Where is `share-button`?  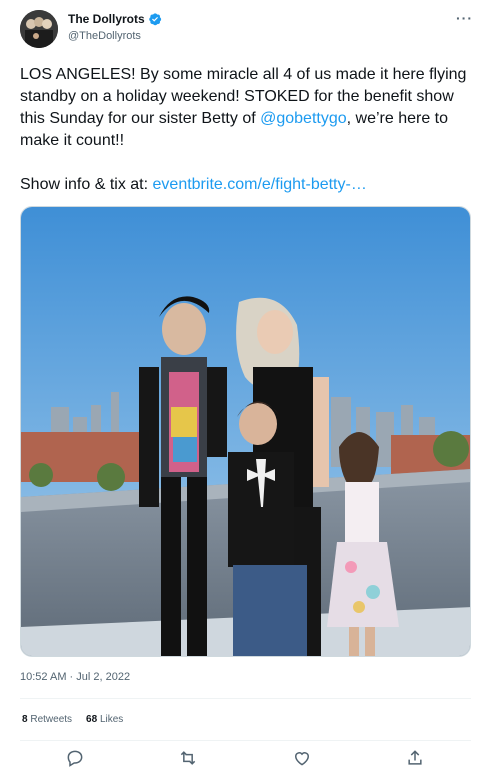 share-button is located at coordinates (416, 759).